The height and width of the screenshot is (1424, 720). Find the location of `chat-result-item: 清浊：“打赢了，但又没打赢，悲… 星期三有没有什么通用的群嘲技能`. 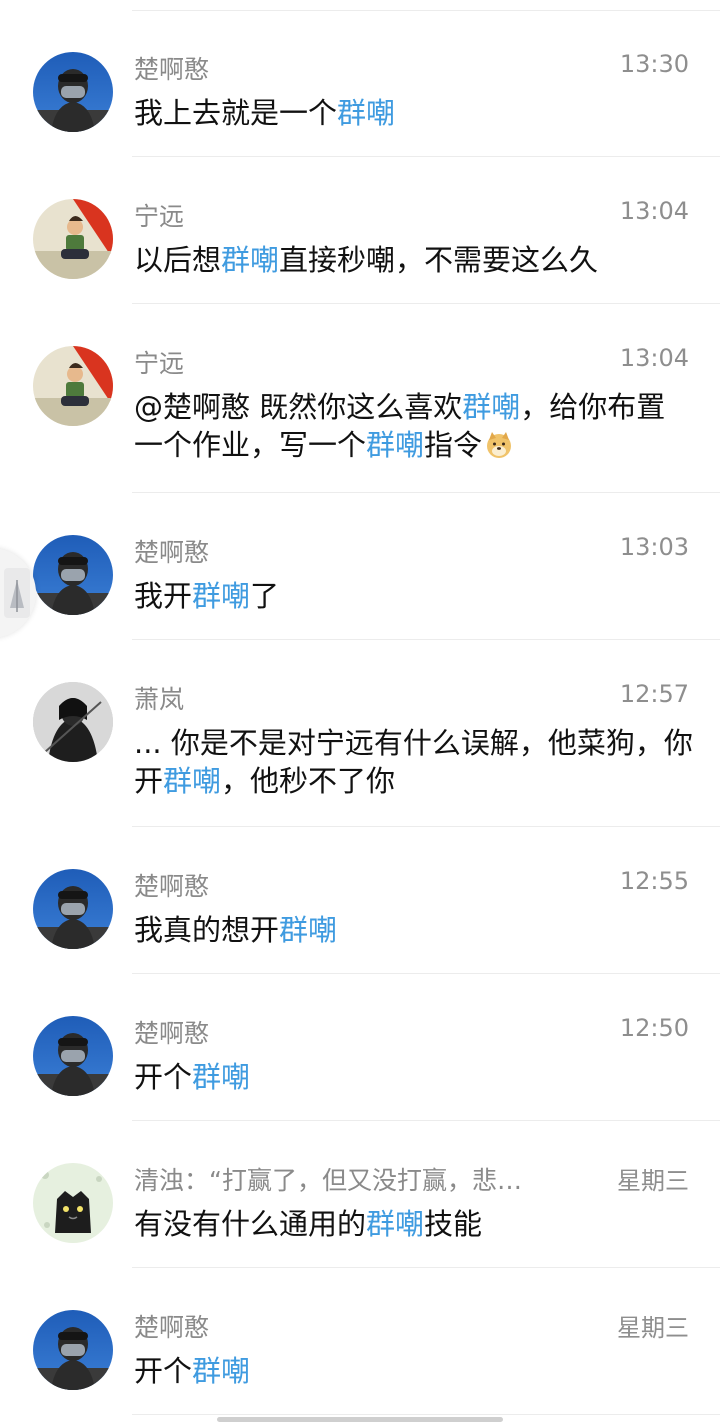

chat-result-item: 清浊：“打赢了，但又没打赢，悲… 星期三有没有什么通用的群嘲技能 is located at coordinates (360, 1194).